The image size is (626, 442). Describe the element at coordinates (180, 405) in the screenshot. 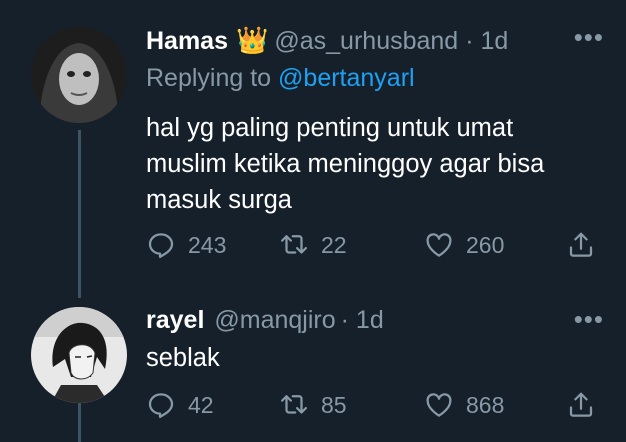

I see `reply-button: 42` at that location.